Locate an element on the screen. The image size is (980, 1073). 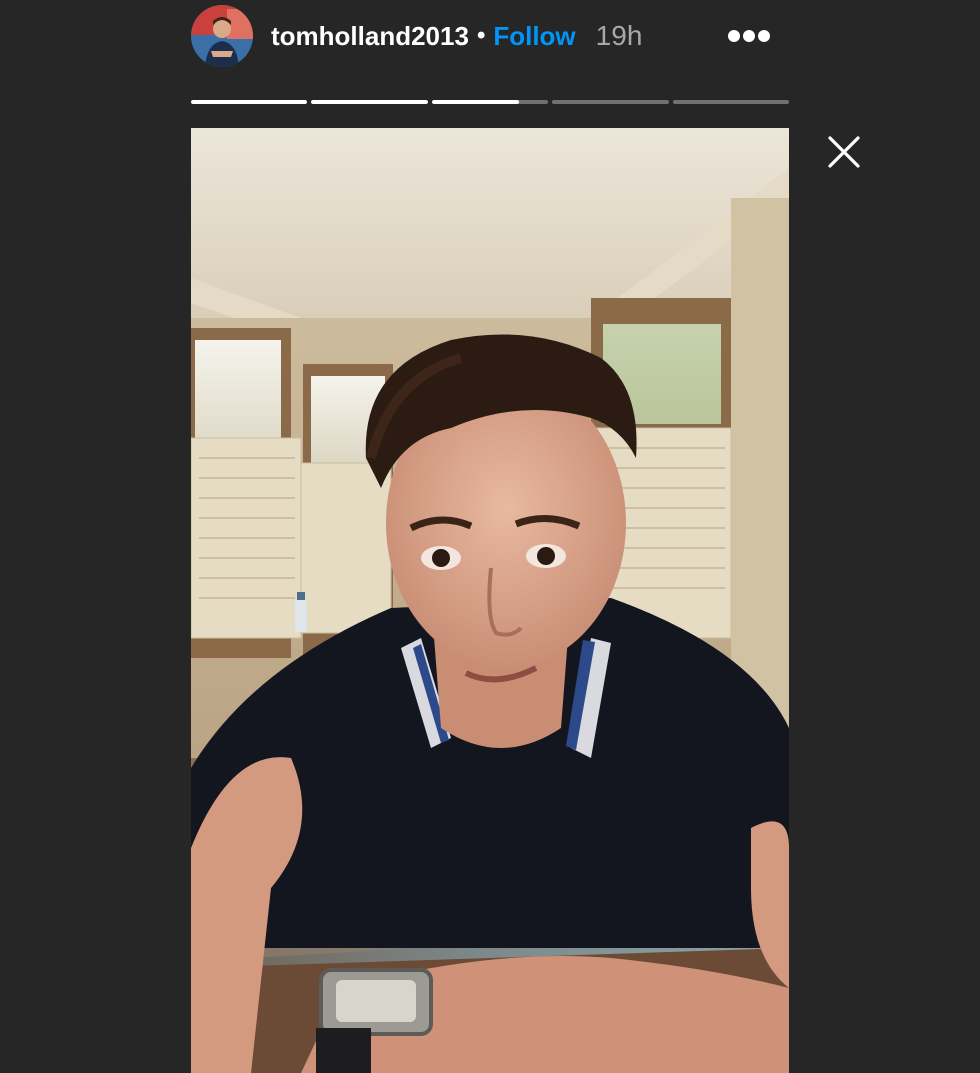
username-link: tomholland2013 is located at coordinates (370, 36).